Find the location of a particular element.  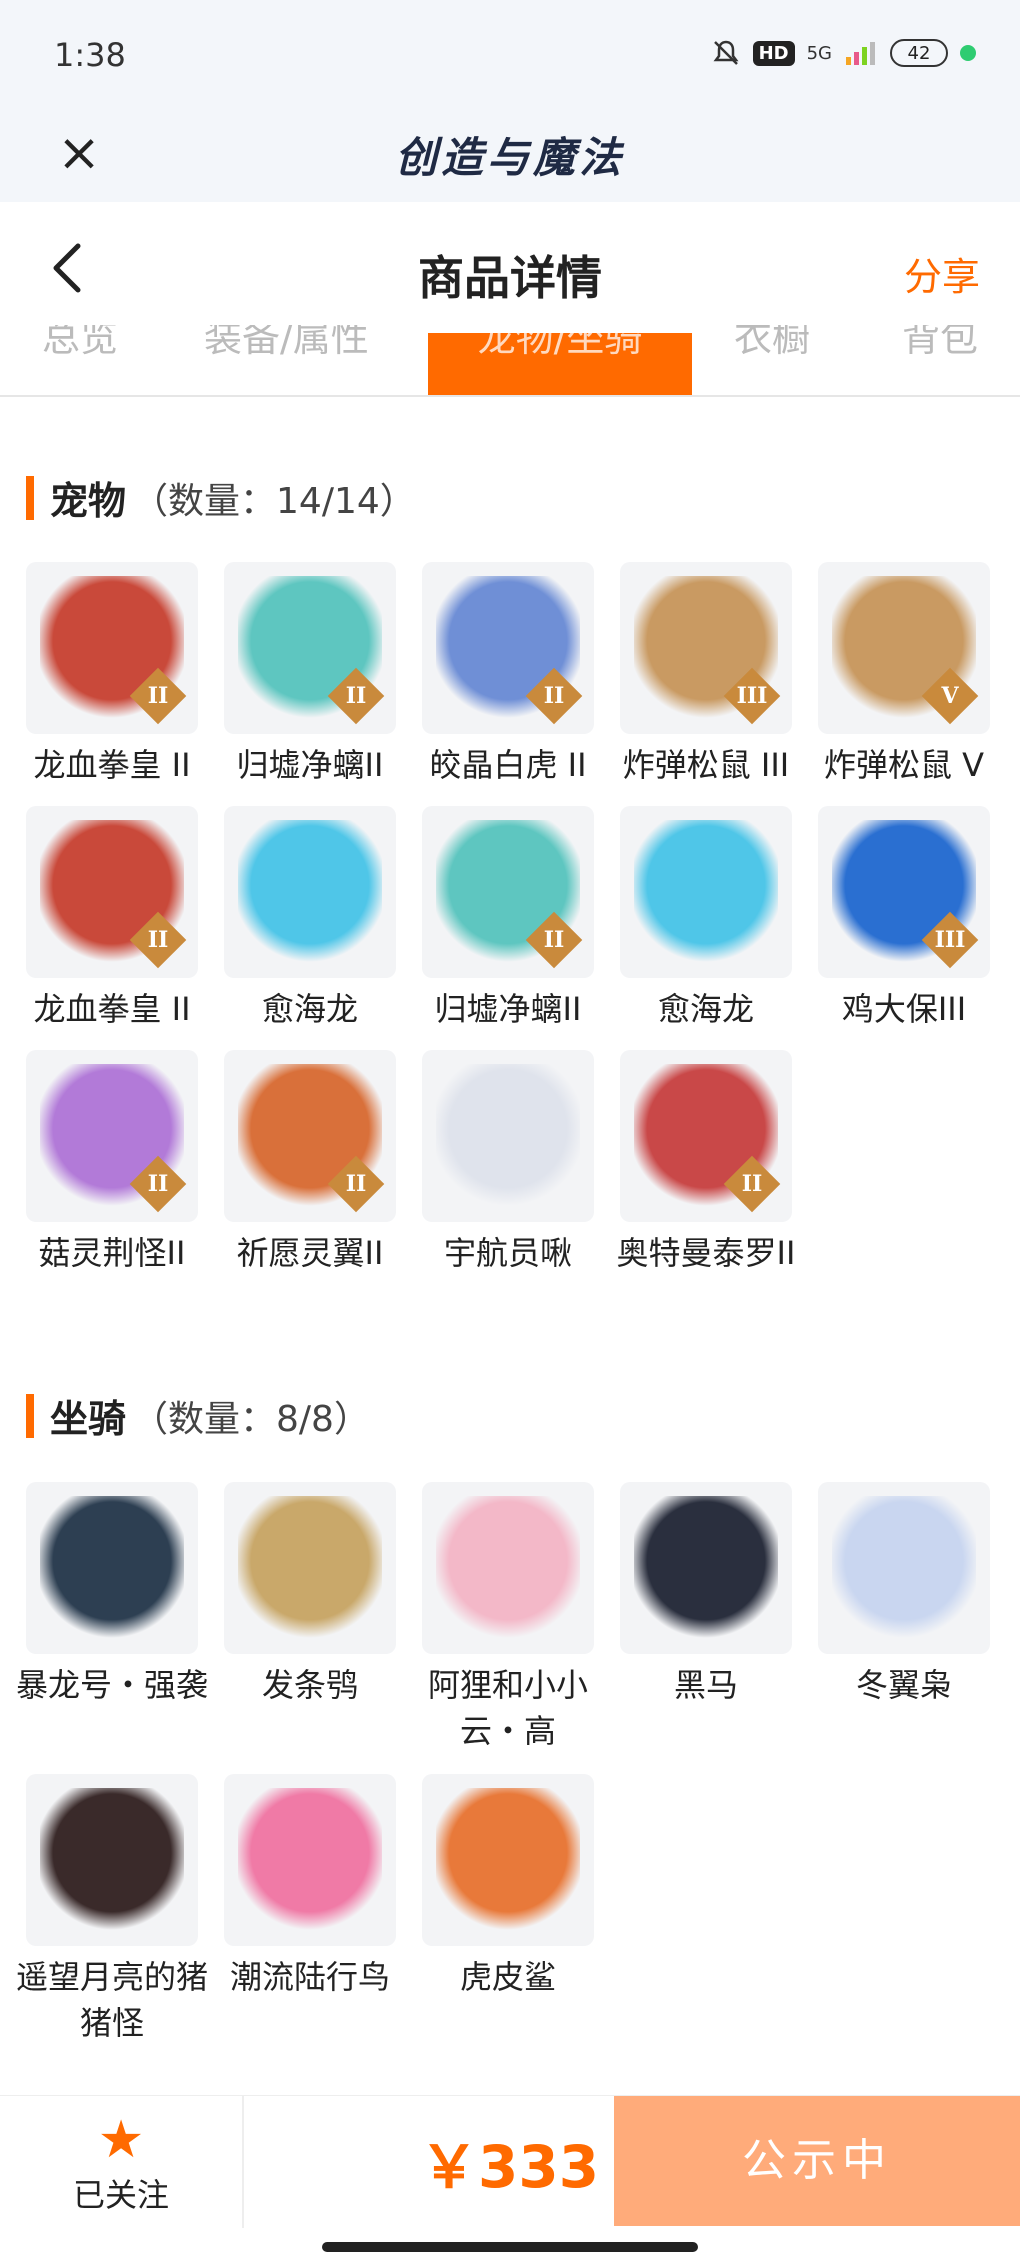

follow-button: ★ 已关注 is located at coordinates (122, 2162).